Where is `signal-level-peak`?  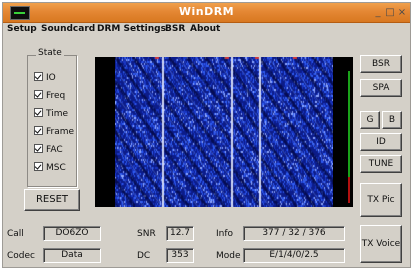 signal-level-peak is located at coordinates (349, 190).